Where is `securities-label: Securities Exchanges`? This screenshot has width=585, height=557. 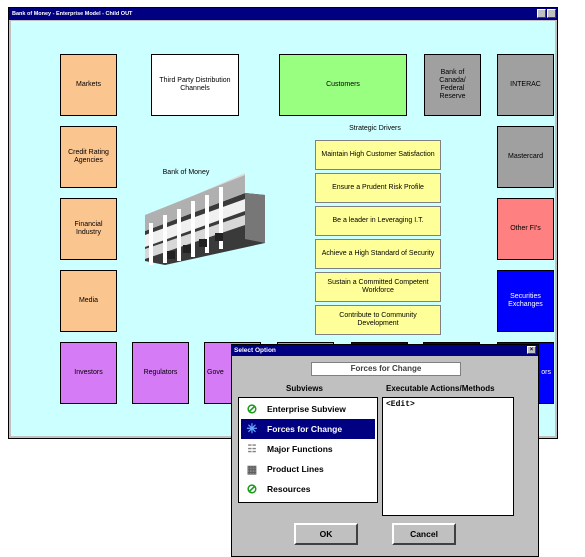 securities-label: Securities Exchanges is located at coordinates (525, 300).